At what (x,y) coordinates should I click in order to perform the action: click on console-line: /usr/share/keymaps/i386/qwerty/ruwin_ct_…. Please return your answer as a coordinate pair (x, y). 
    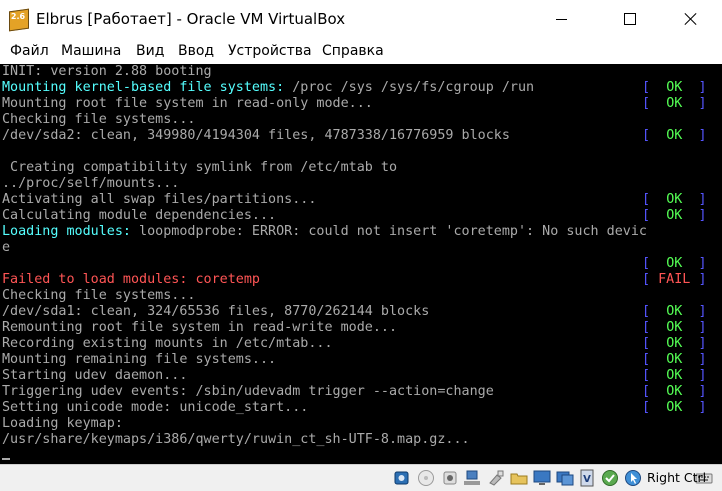
    Looking at the image, I should click on (360, 440).